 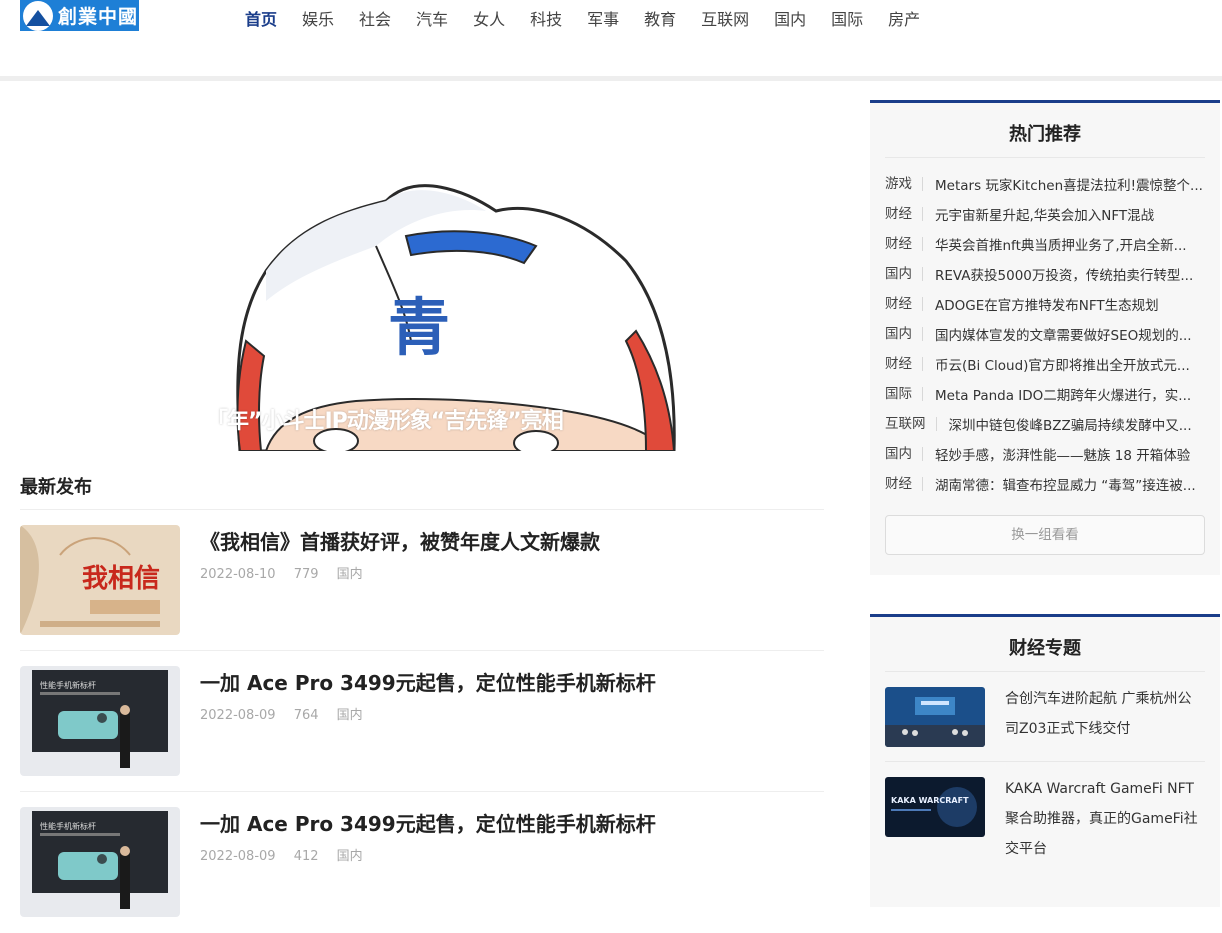 I want to click on header-divider, so click(x=611, y=78).